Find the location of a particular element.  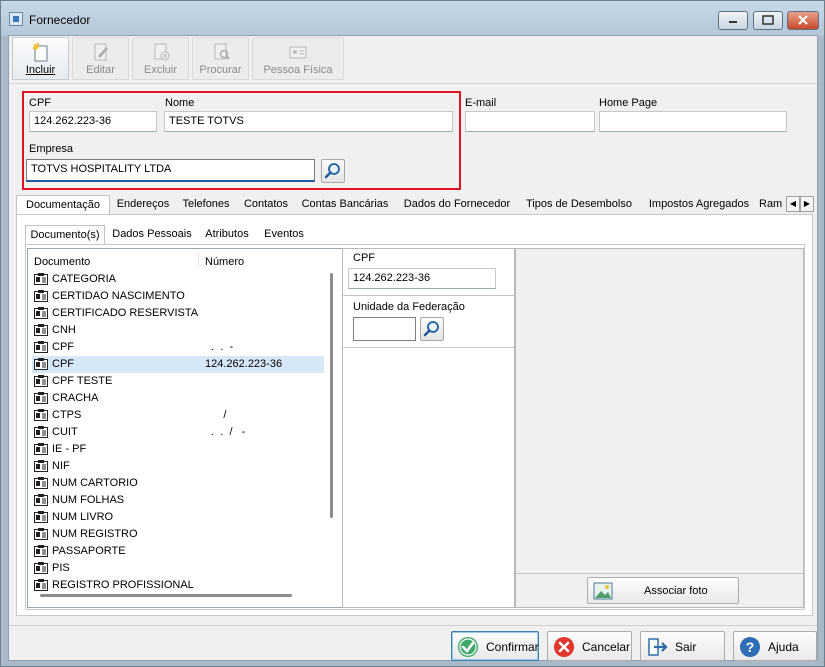

uf-search-button is located at coordinates (432, 329).